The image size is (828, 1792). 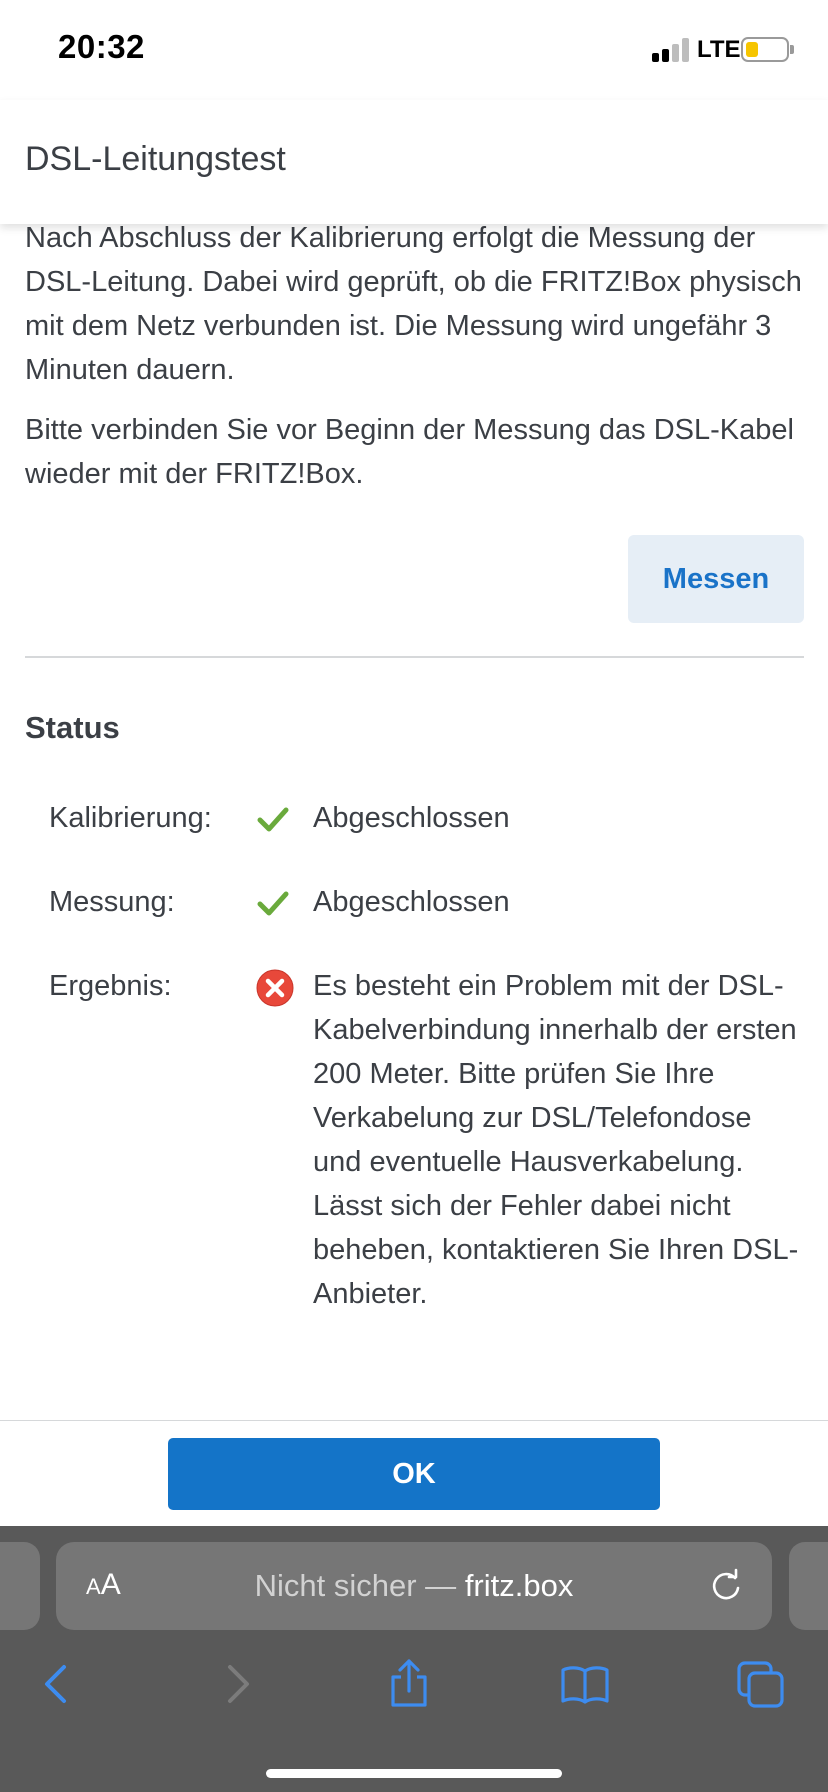 What do you see at coordinates (20, 1586) in the screenshot?
I see `previous-tab-preview` at bounding box center [20, 1586].